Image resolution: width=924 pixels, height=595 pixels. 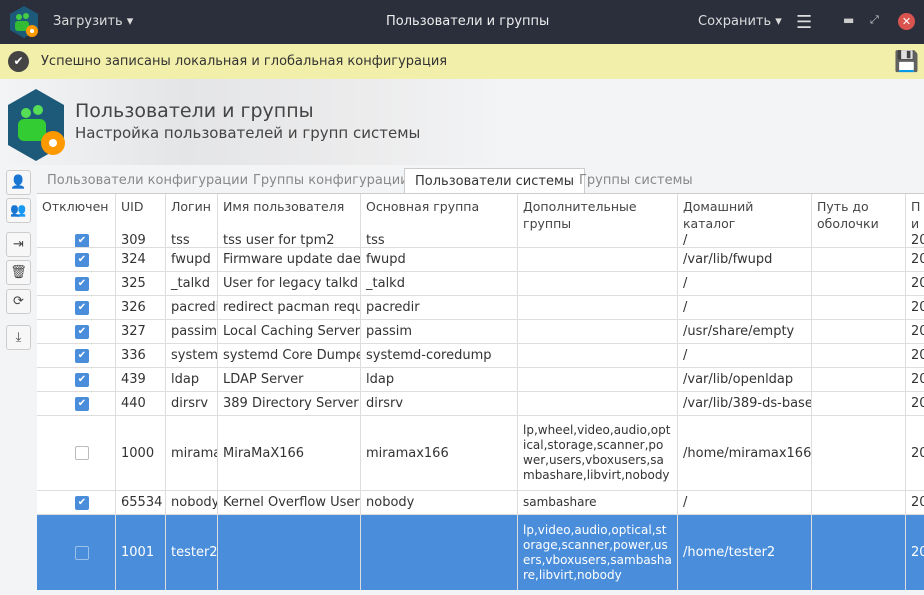 I want to click on tab-system-groups: Группы системы, so click(x=636, y=180).